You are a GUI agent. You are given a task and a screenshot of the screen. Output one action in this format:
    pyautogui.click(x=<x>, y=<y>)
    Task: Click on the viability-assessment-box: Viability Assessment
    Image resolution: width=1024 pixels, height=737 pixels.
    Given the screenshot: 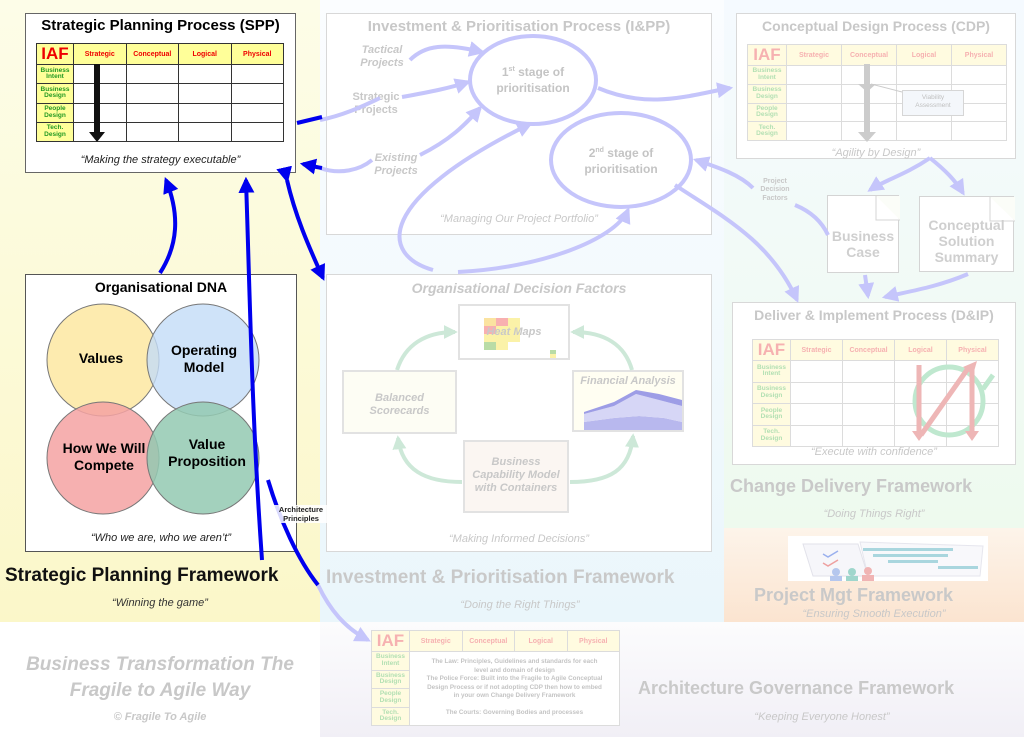 What is the action you would take?
    pyautogui.click(x=933, y=103)
    